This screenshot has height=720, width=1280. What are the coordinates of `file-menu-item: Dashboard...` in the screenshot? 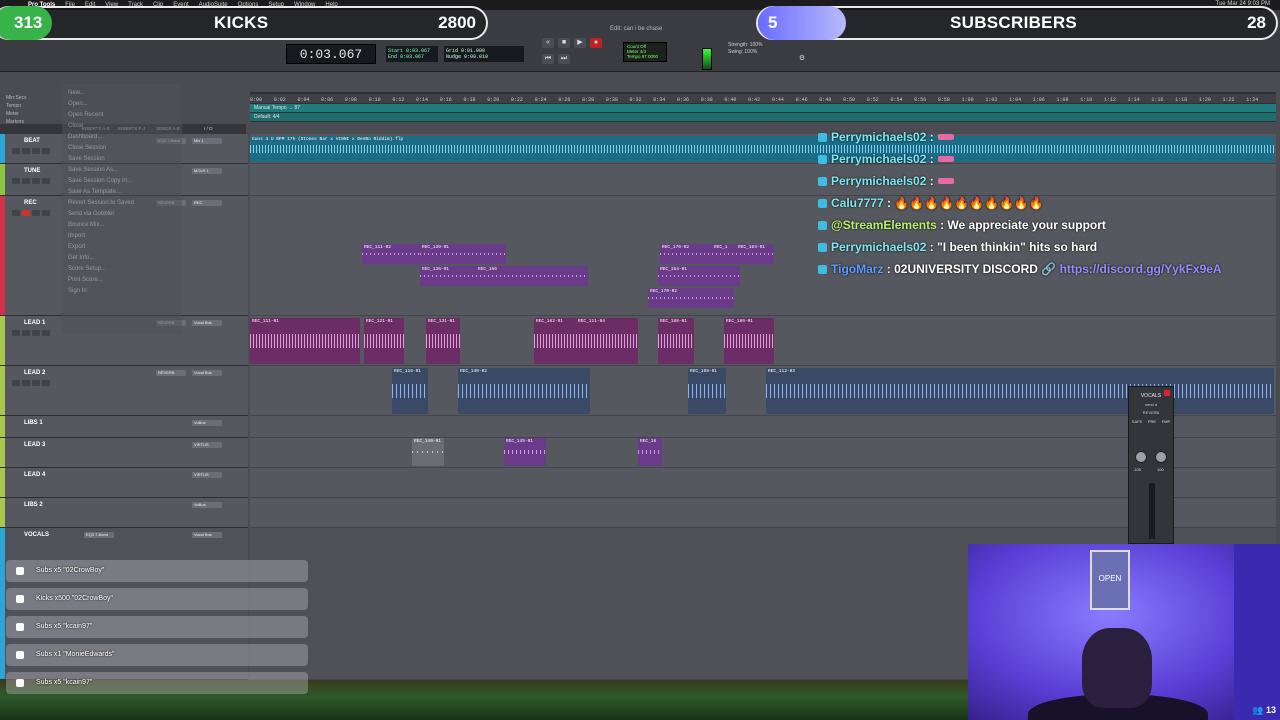 It's located at (122, 137).